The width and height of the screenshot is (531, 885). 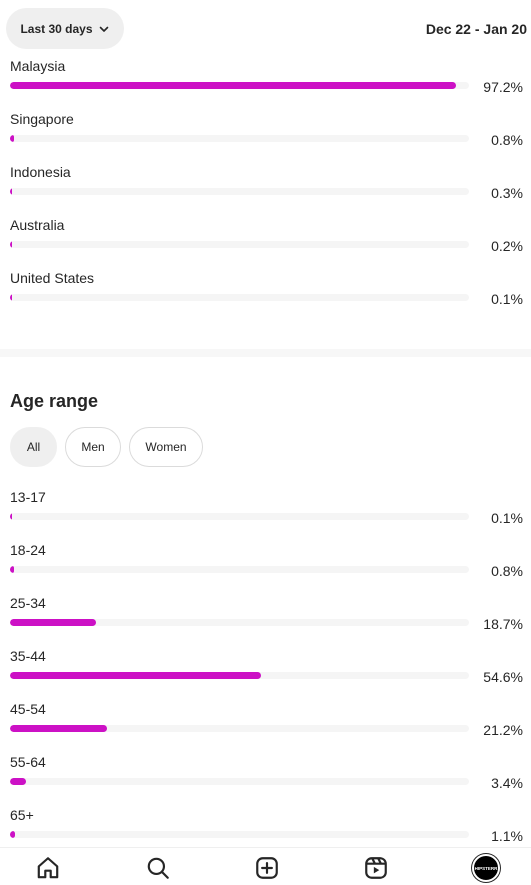 What do you see at coordinates (507, 140) in the screenshot?
I see `location-percent: 0.8%` at bounding box center [507, 140].